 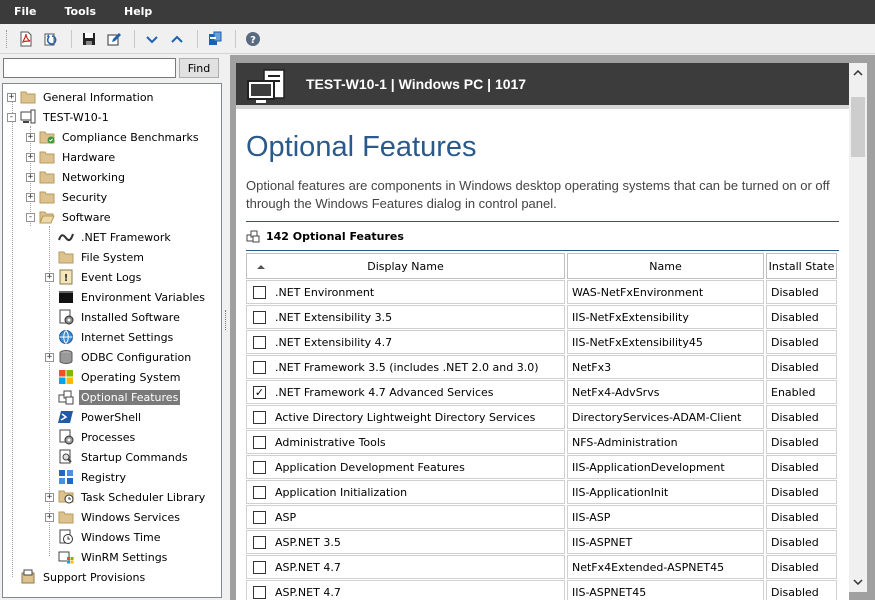 What do you see at coordinates (801, 266) in the screenshot?
I see `column-header-install-state: Install State` at bounding box center [801, 266].